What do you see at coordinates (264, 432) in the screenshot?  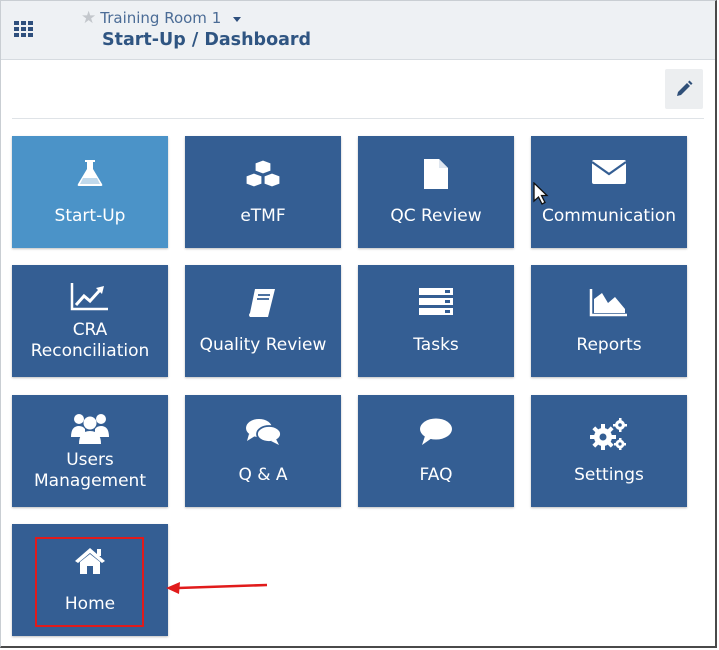 I see `comments-icon` at bounding box center [264, 432].